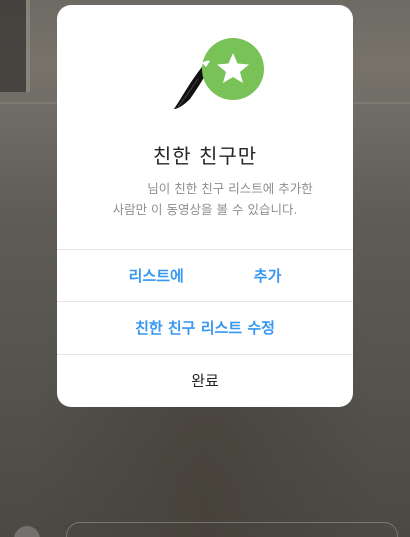 The width and height of the screenshot is (410, 537). I want to click on star-badge-icon, so click(219, 73).